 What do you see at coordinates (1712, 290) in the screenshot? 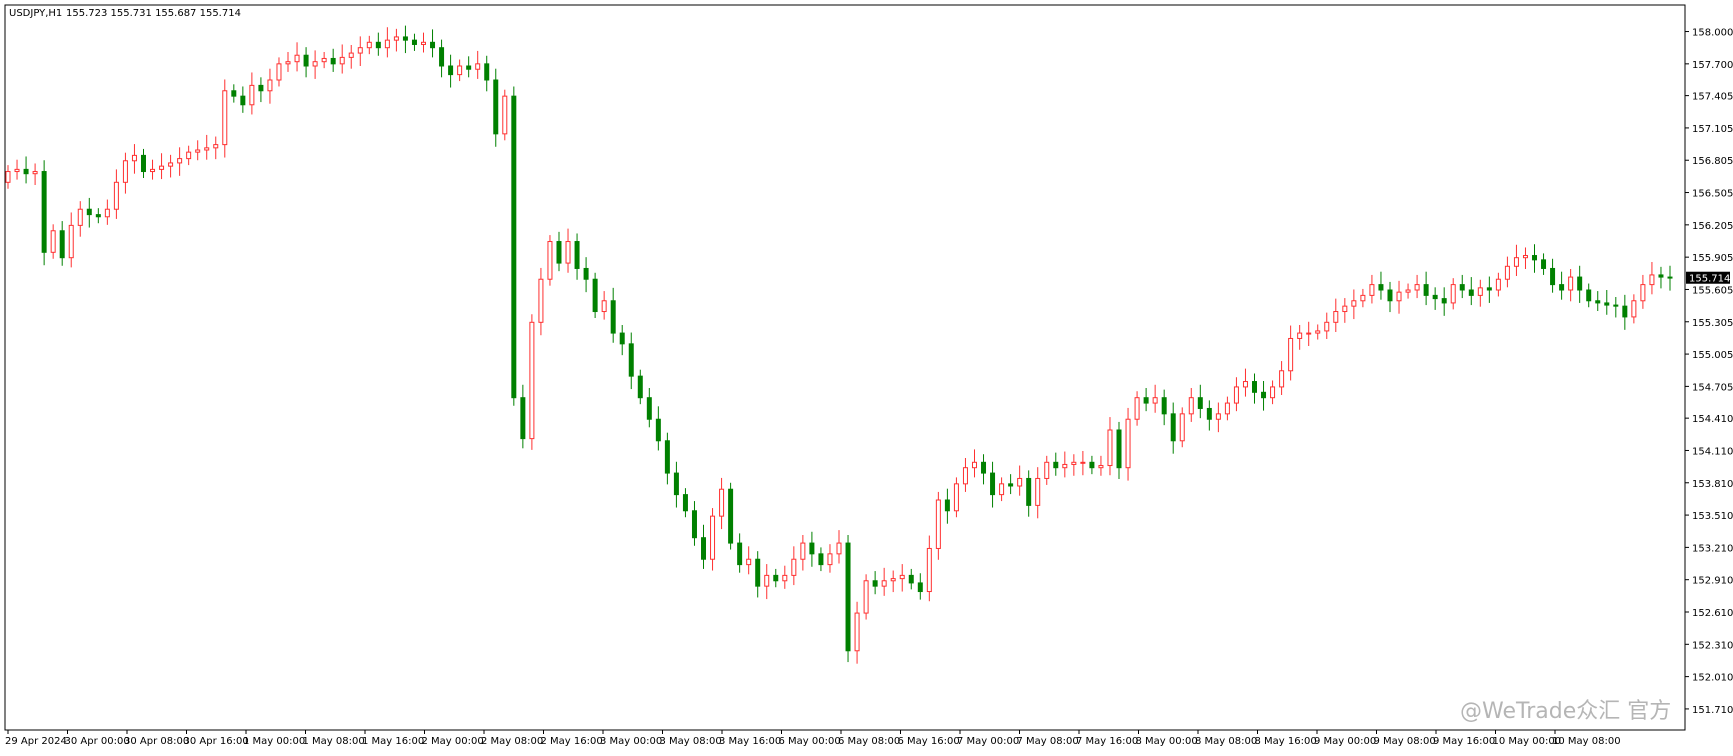
I see `y-tick-label: 155.605` at bounding box center [1712, 290].